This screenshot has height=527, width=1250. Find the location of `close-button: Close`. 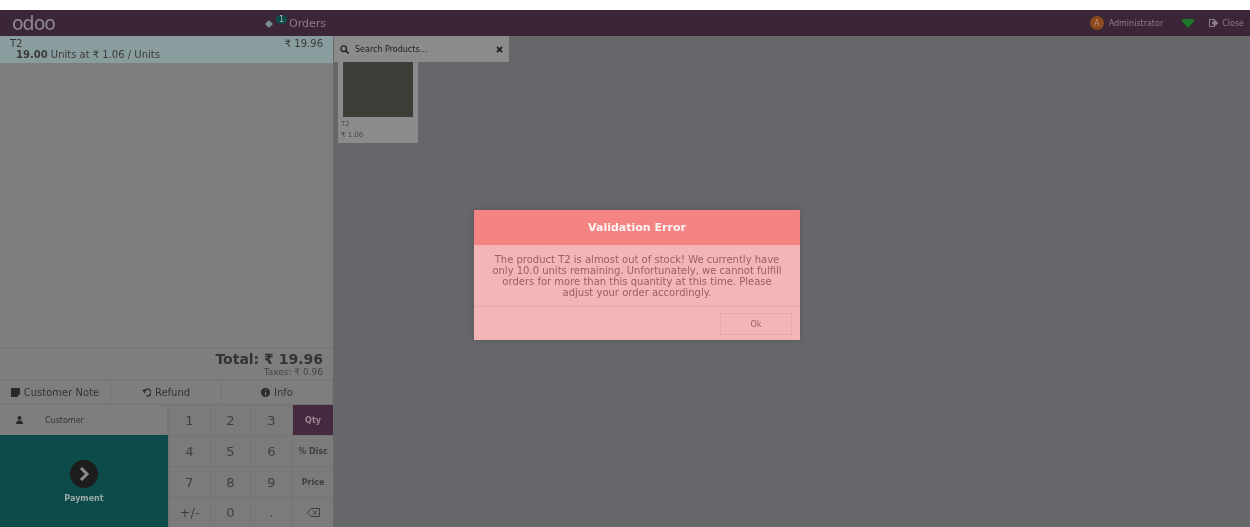

close-button: Close is located at coordinates (1226, 23).